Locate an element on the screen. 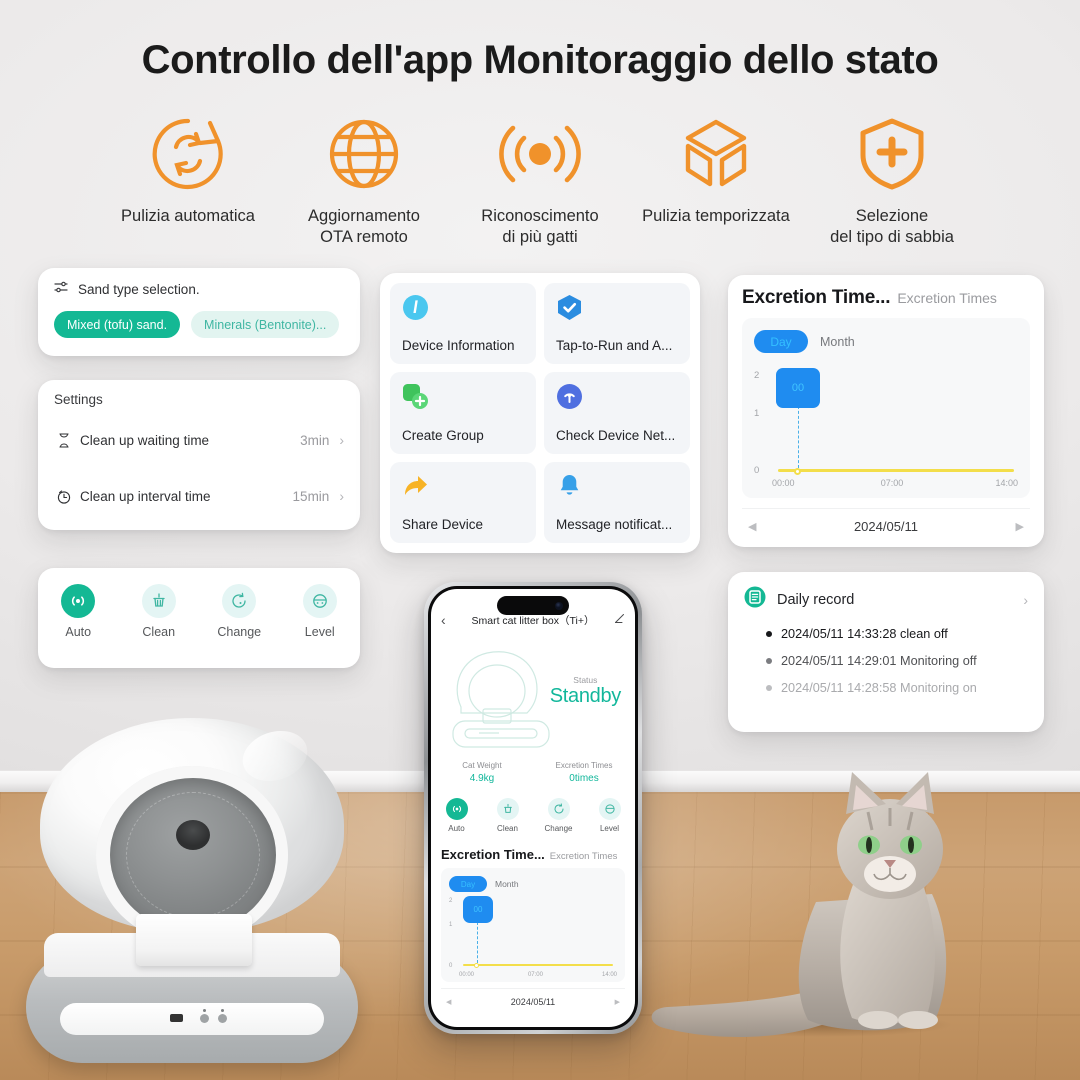 This screenshot has width=1080, height=1080. globe-ota-icon is located at coordinates (364, 154).